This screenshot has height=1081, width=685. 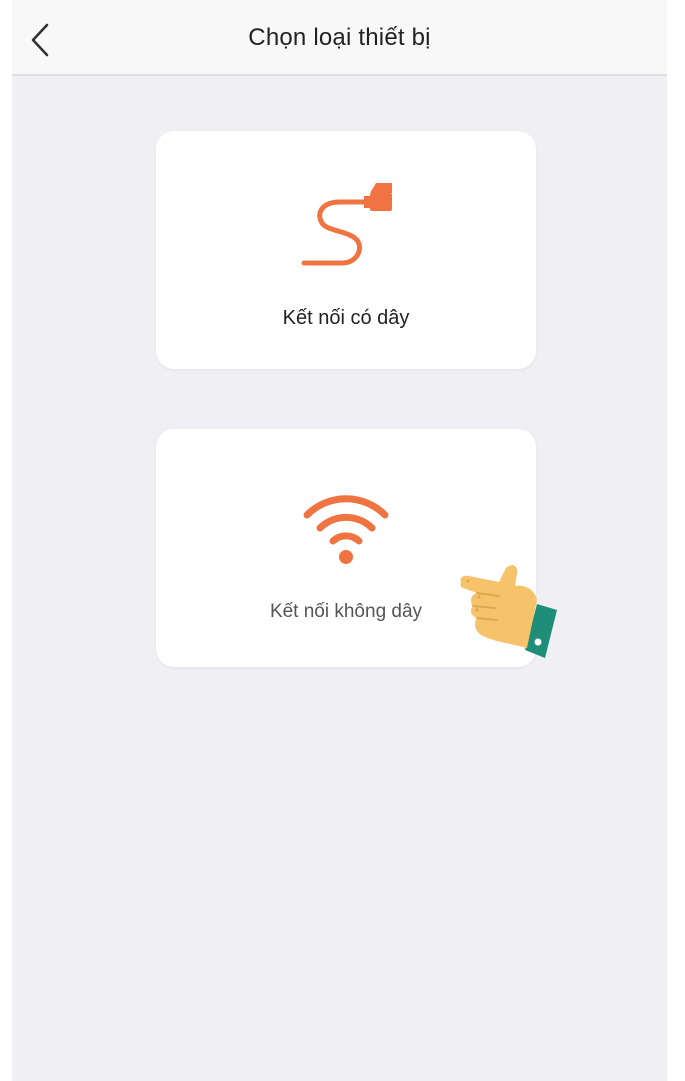 I want to click on page-title: Chọn loại thiết bị, so click(x=339, y=37).